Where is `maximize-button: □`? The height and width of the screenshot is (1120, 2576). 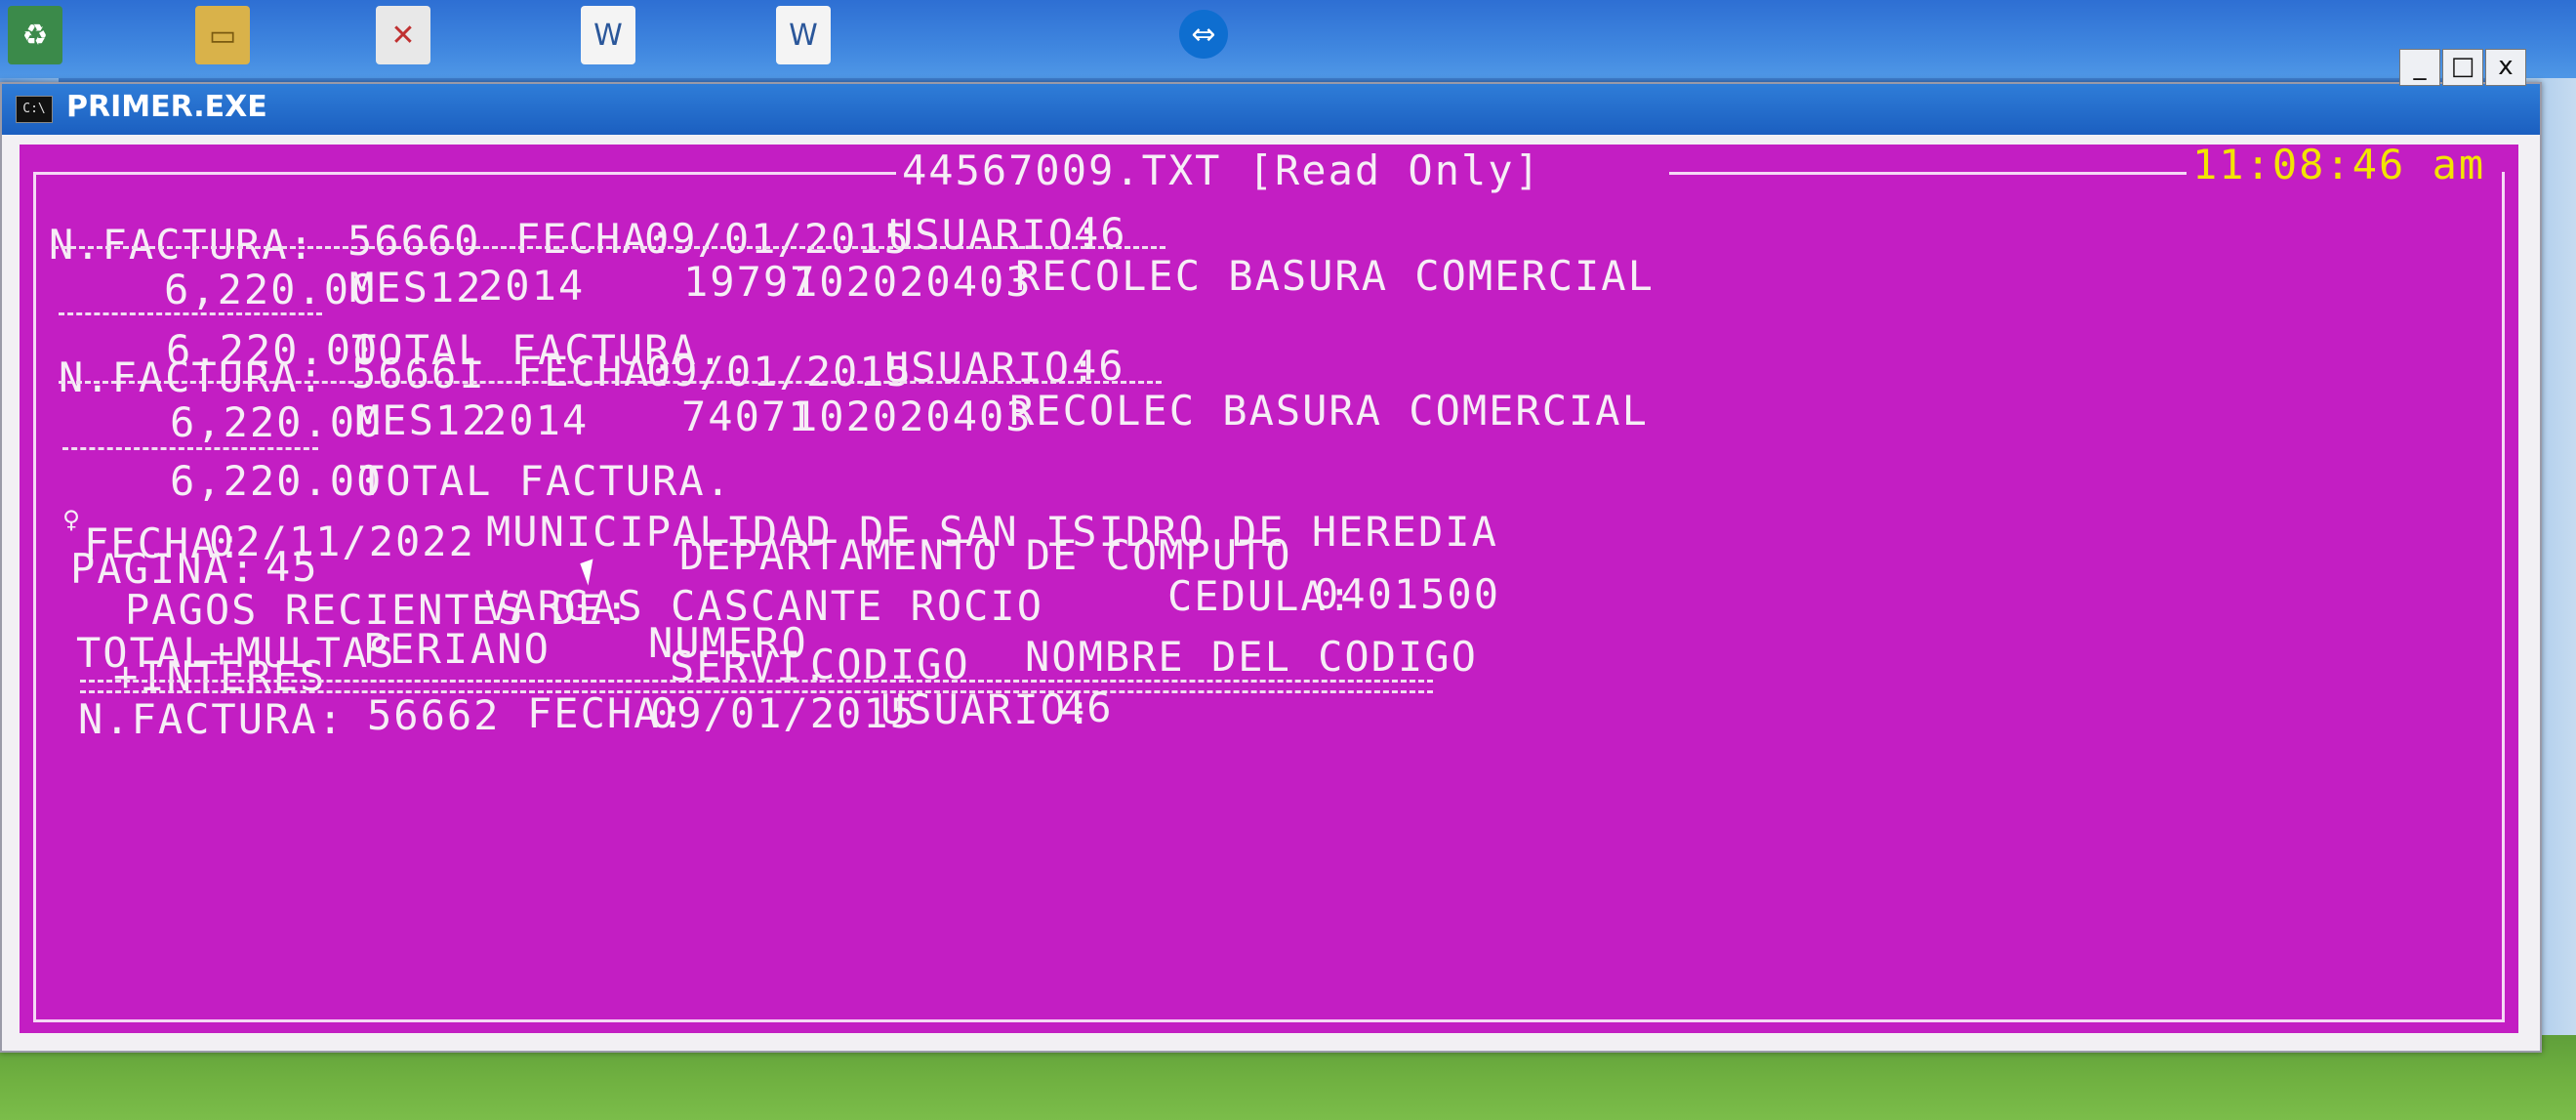 maximize-button: □ is located at coordinates (2462, 67).